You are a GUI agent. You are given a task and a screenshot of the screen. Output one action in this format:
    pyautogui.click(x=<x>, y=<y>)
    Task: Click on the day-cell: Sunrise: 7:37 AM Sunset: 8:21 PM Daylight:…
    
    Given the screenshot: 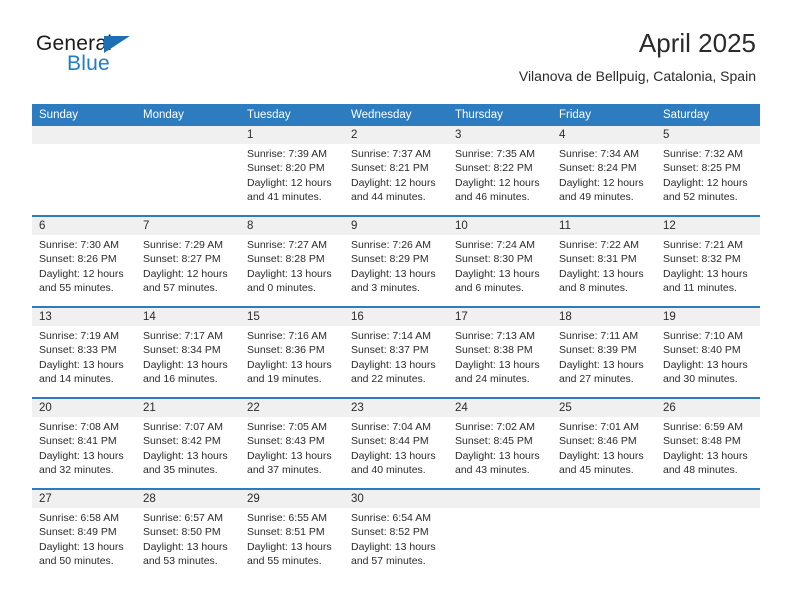 What is the action you would take?
    pyautogui.click(x=396, y=180)
    